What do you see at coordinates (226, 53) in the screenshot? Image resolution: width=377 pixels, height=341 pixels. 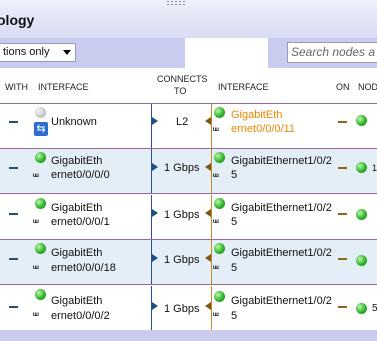 I see `toolbar-blank-field` at bounding box center [226, 53].